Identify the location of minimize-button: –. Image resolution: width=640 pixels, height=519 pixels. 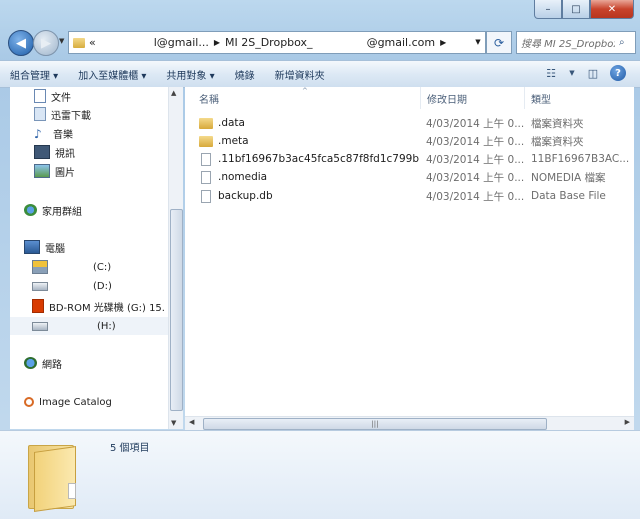
(548, 9).